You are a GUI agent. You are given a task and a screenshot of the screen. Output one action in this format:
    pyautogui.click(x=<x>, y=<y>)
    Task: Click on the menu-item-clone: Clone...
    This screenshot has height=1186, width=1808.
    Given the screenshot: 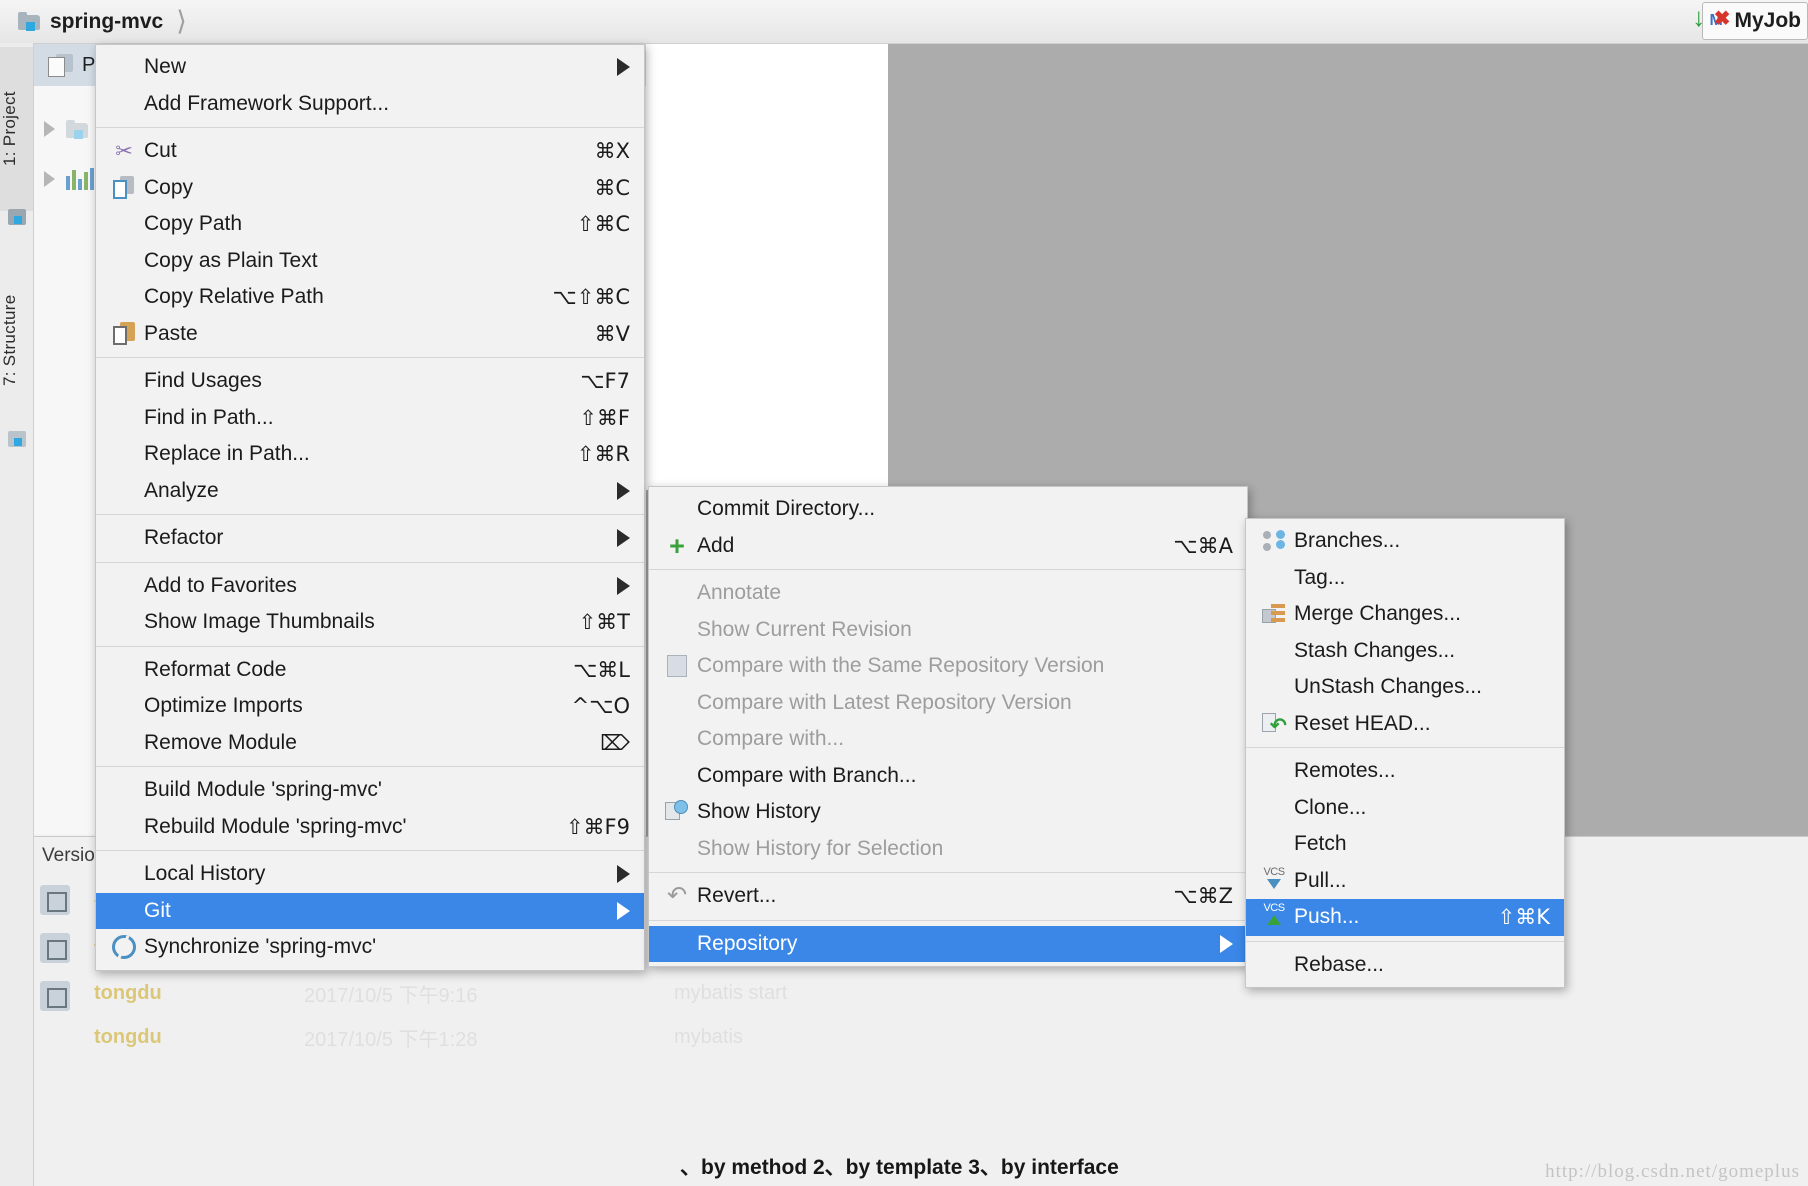 What is the action you would take?
    pyautogui.click(x=1405, y=808)
    